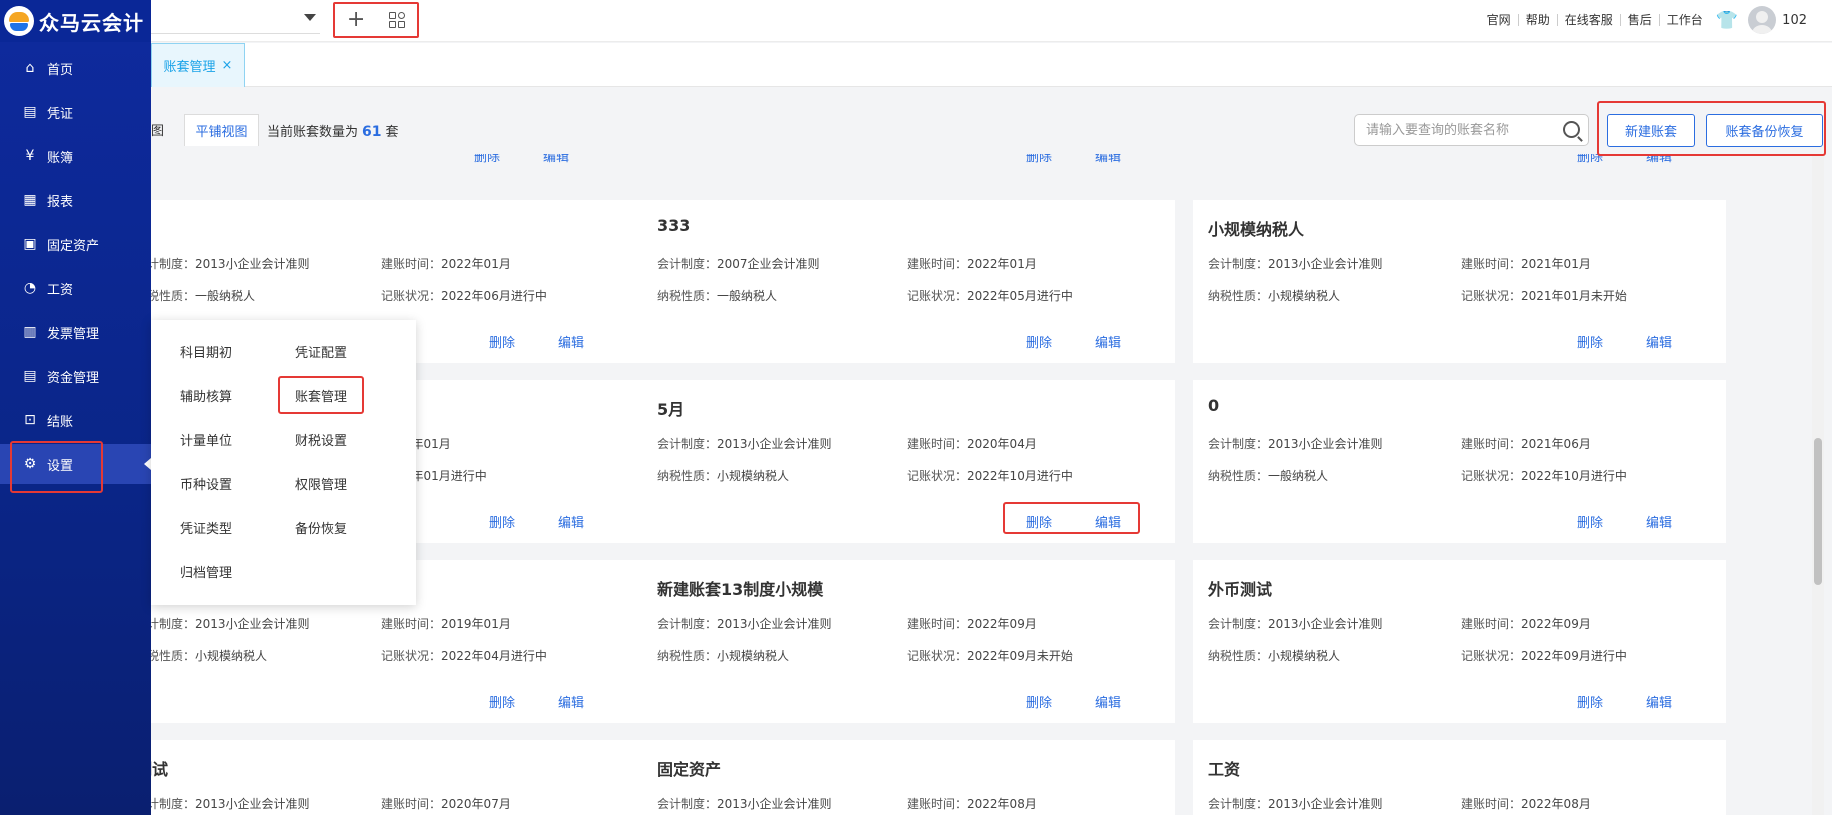 This screenshot has height=815, width=1832. Describe the element at coordinates (321, 483) in the screenshot. I see `menu-item-permissions: 权限管理` at that location.